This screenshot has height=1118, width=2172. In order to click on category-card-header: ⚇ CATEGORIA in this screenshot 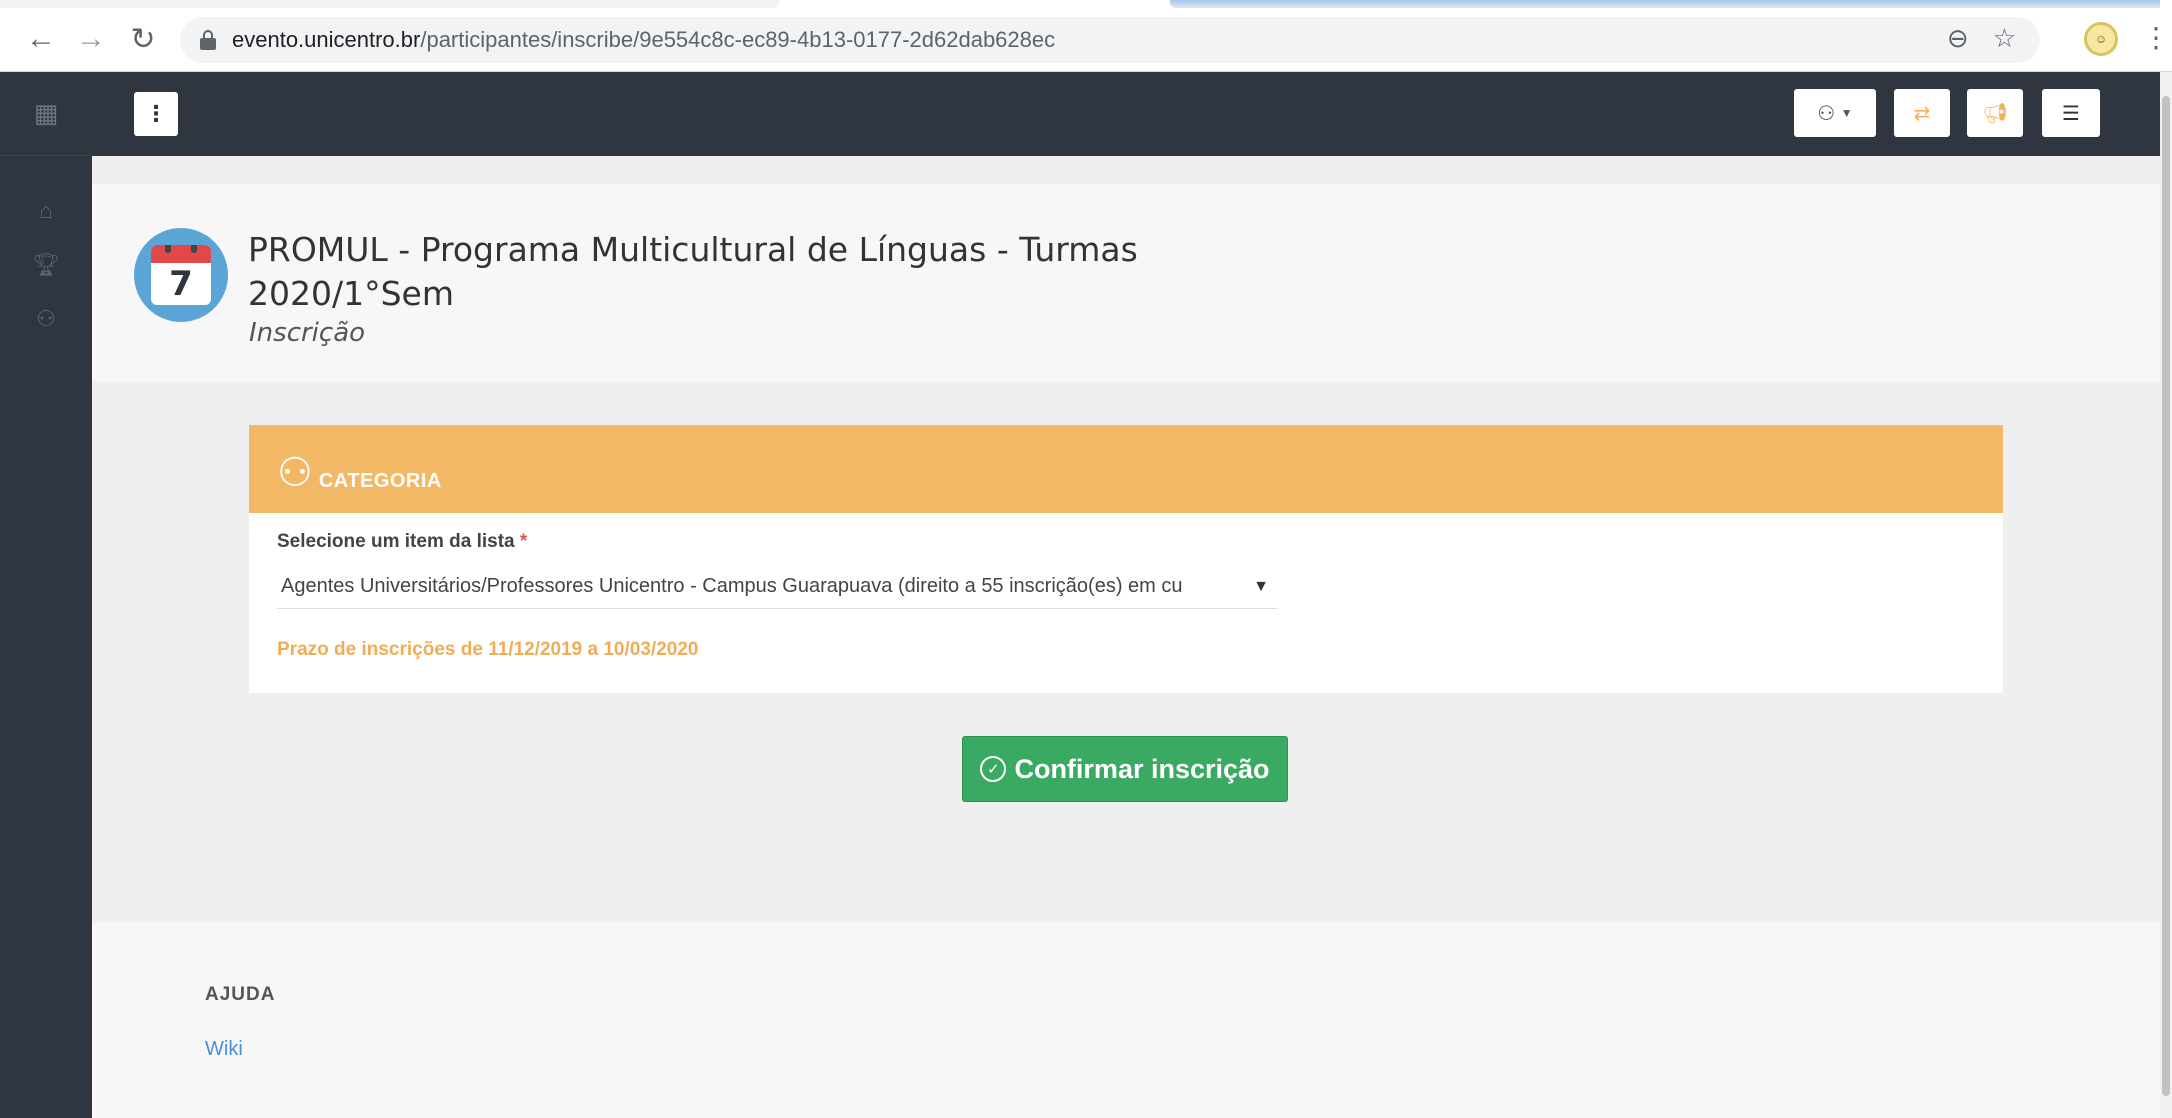, I will do `click(1126, 469)`.